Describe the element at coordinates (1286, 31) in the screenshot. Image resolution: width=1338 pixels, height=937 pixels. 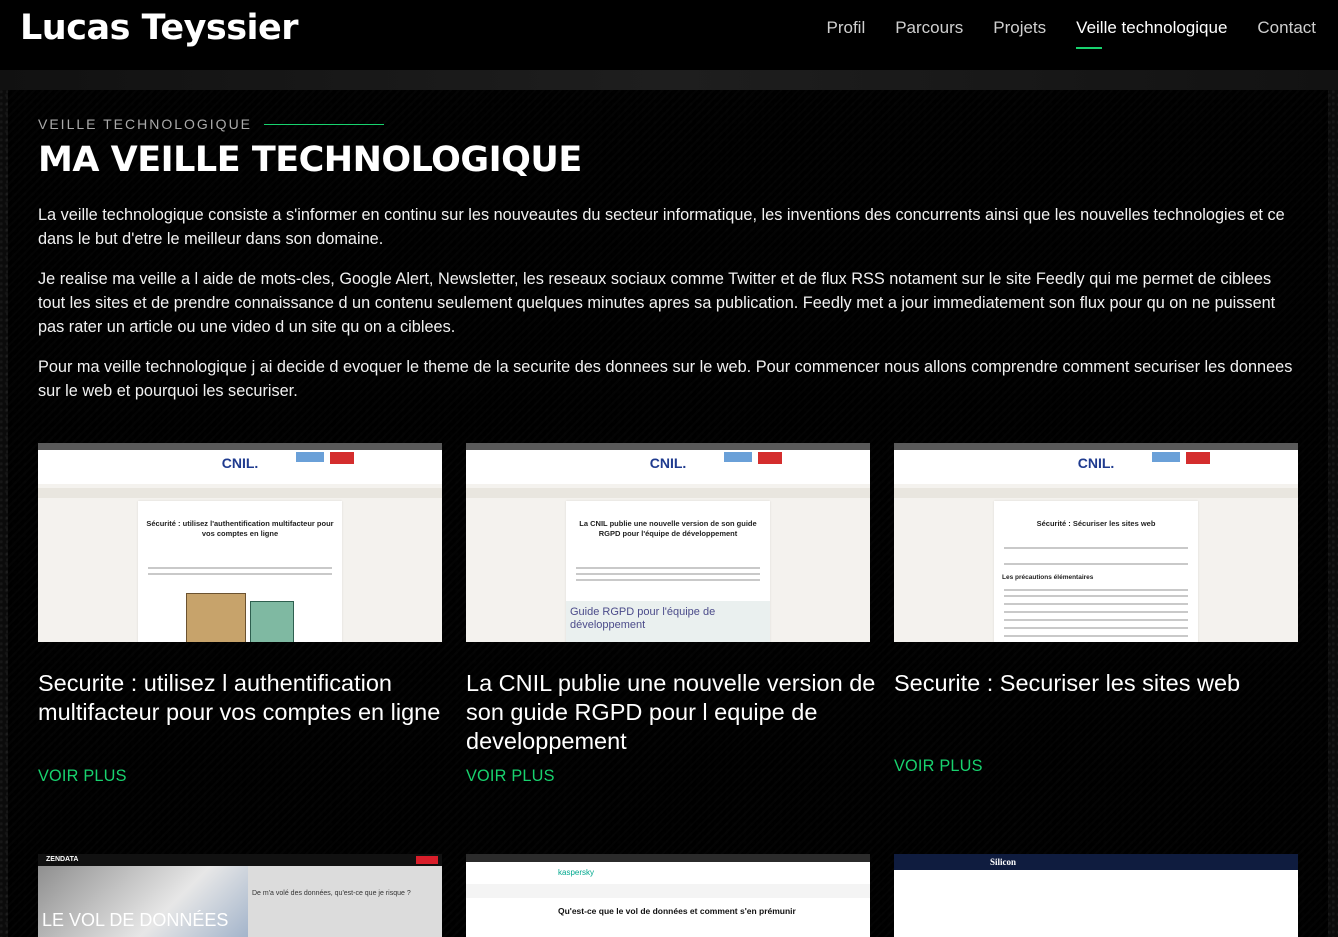
I see `nav-contact: Contact` at that location.